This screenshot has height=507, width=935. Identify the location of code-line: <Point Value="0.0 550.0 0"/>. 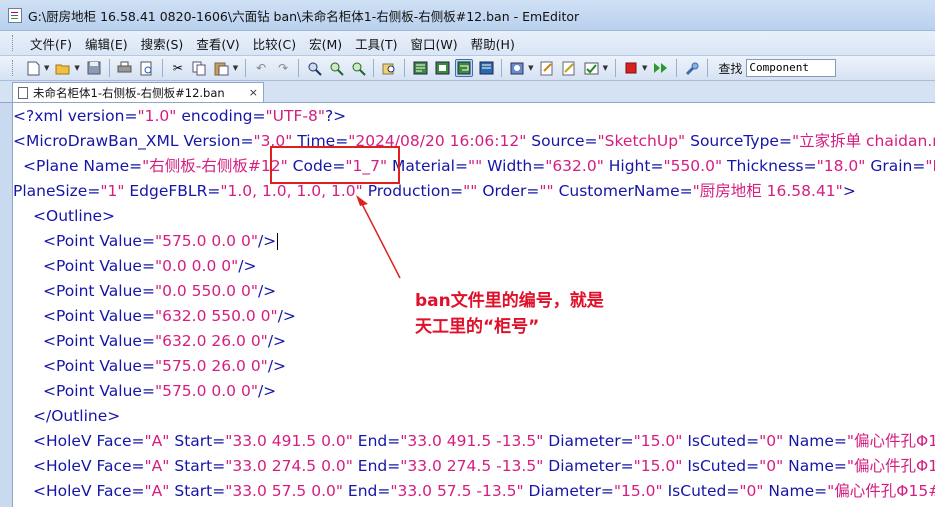
(159, 291).